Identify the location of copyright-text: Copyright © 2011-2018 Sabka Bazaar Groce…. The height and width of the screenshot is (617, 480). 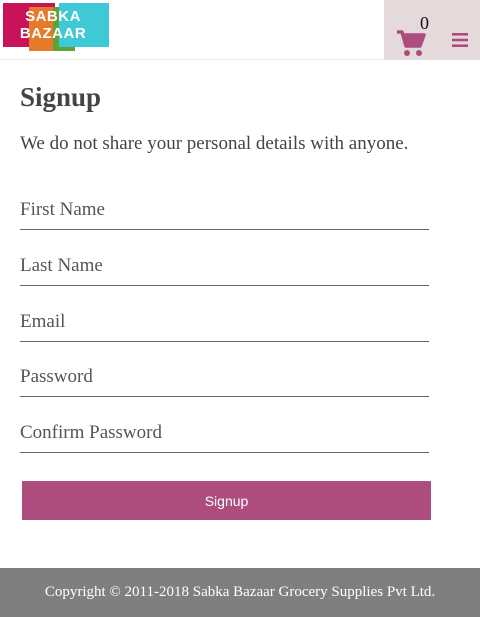
(240, 592).